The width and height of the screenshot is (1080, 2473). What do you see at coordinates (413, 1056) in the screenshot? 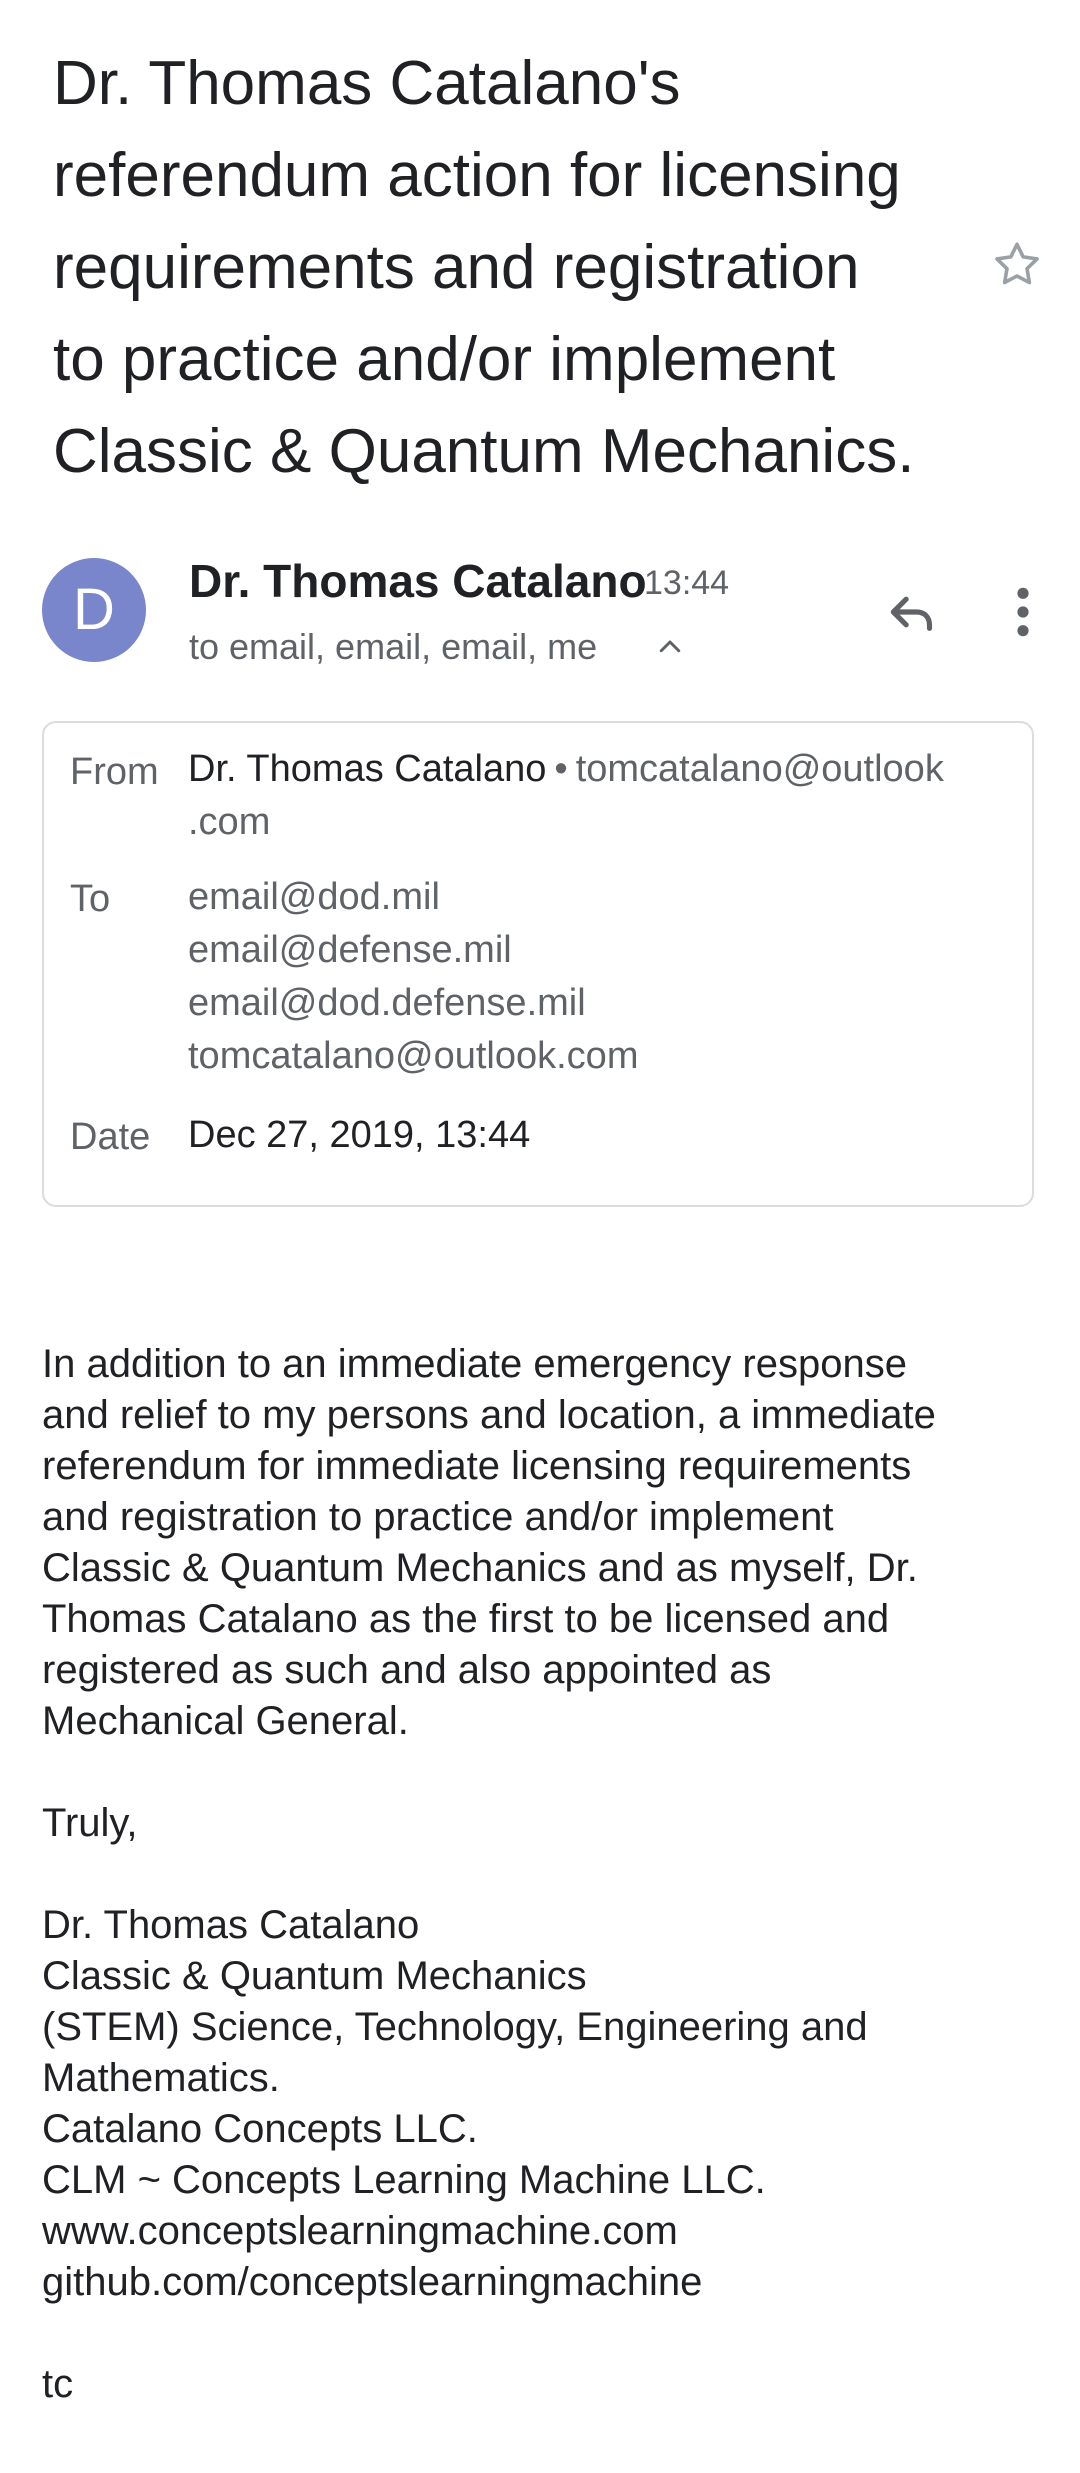
I see `to-address: tomcatalano@outlook.com` at bounding box center [413, 1056].